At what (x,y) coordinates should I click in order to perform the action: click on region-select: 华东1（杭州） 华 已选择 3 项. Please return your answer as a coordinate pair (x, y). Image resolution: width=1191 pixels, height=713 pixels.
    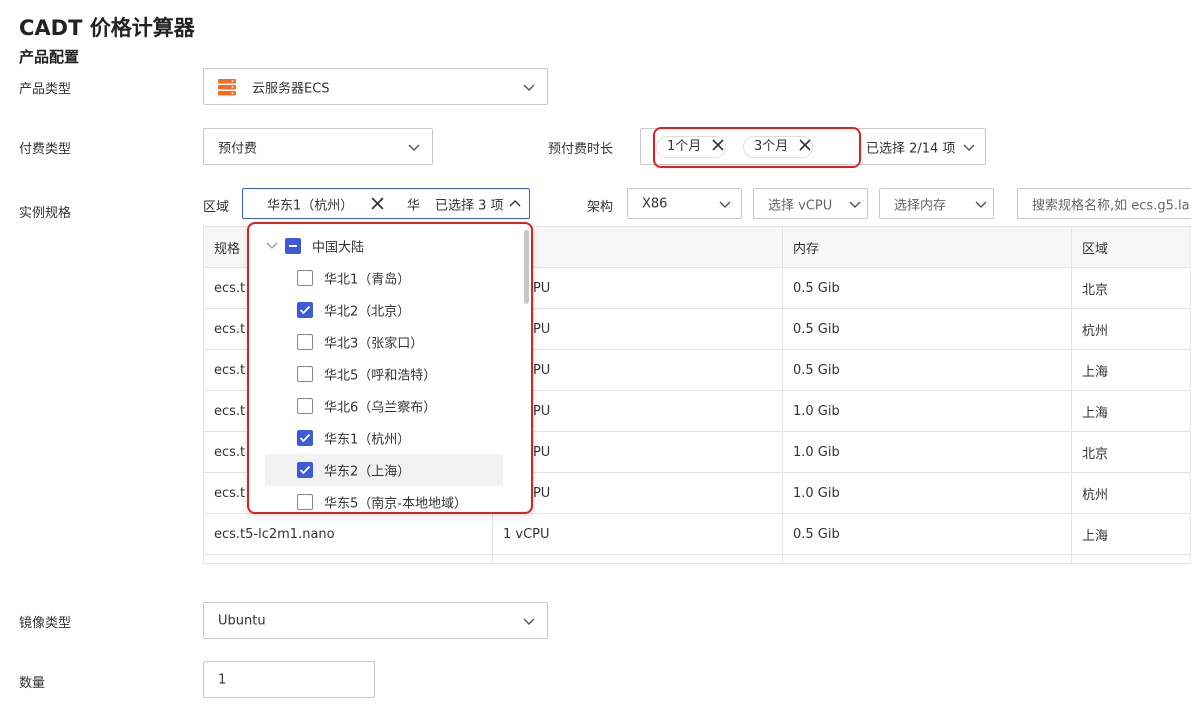
    Looking at the image, I should click on (386, 203).